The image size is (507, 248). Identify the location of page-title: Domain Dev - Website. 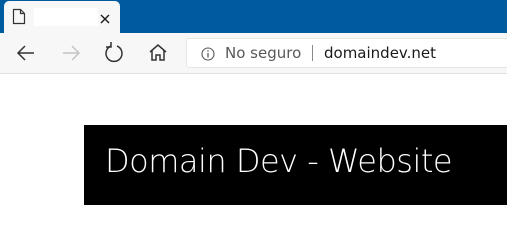
(279, 161).